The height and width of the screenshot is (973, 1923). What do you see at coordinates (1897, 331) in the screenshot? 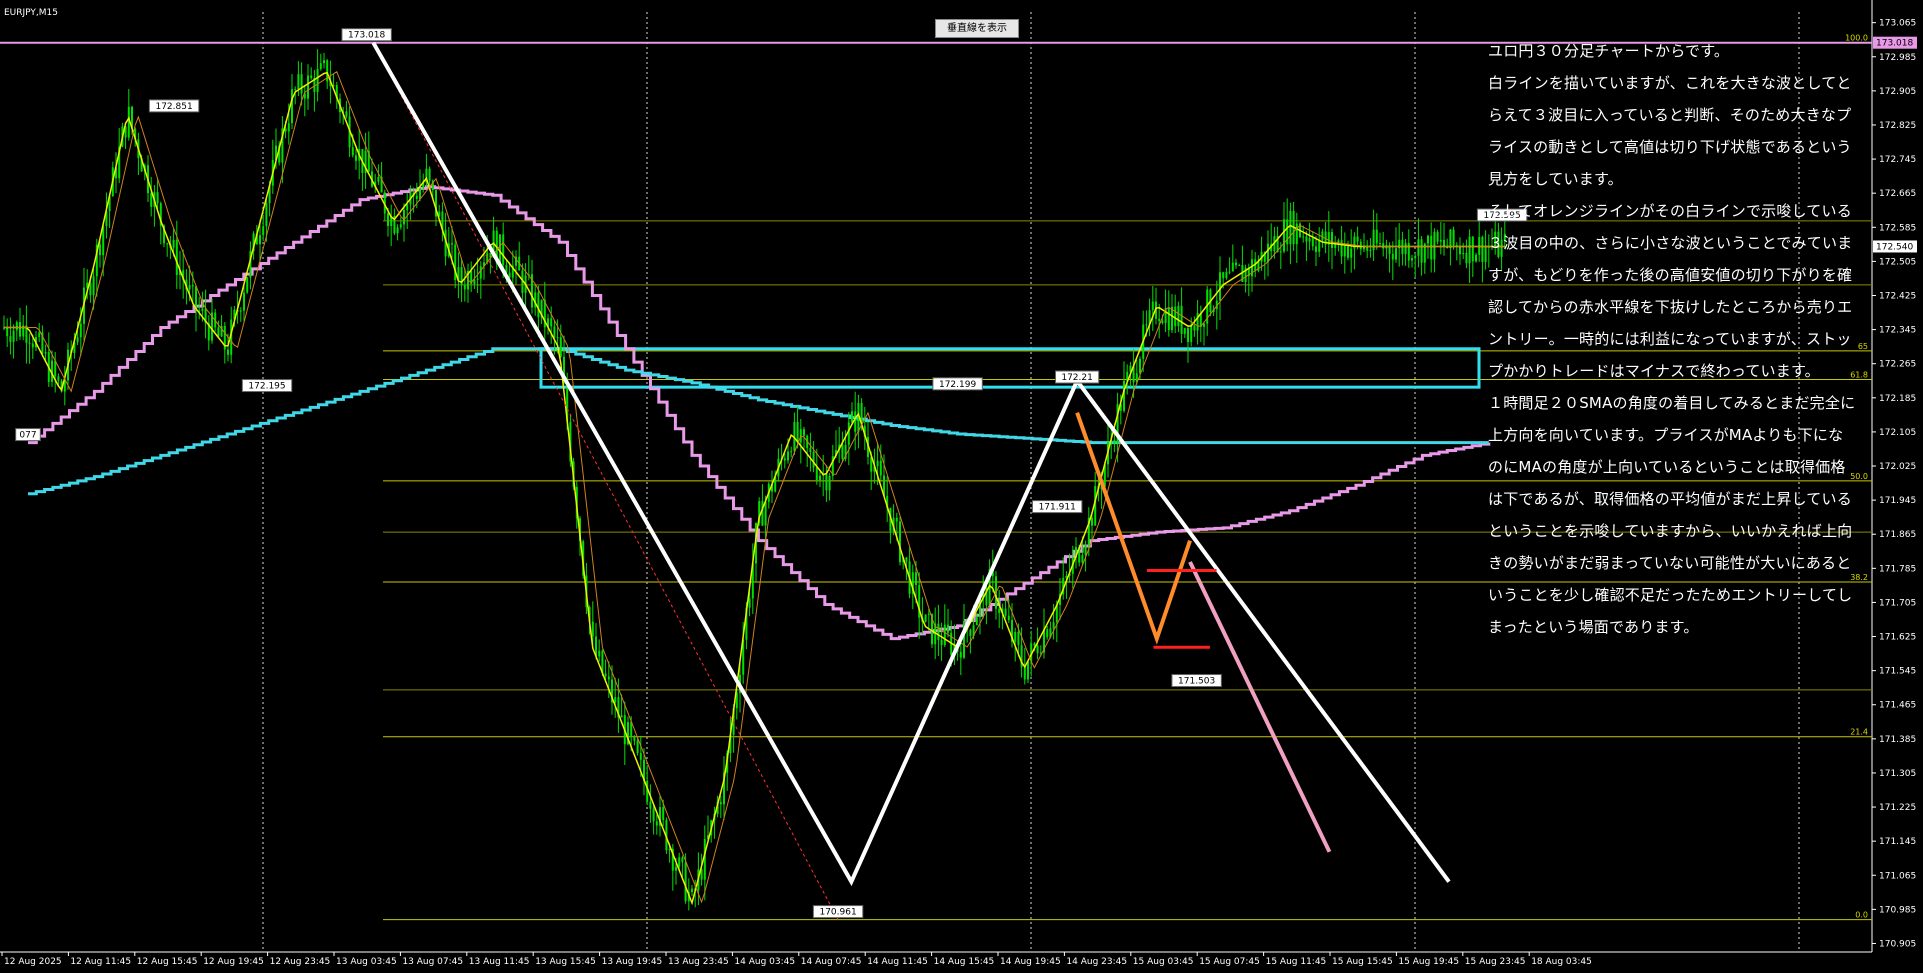
I see `price-tick-label: 172.345` at bounding box center [1897, 331].